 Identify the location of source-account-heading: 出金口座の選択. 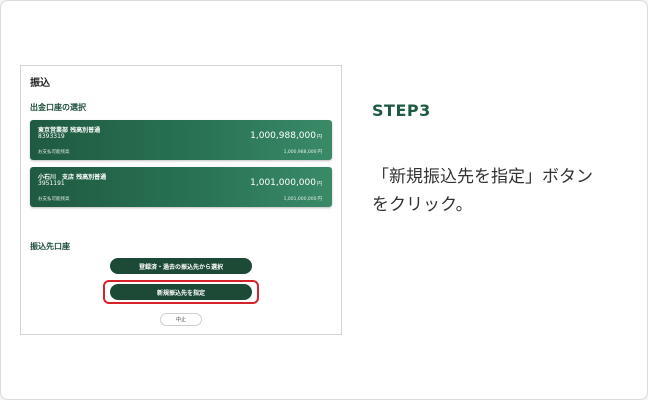
(58, 107).